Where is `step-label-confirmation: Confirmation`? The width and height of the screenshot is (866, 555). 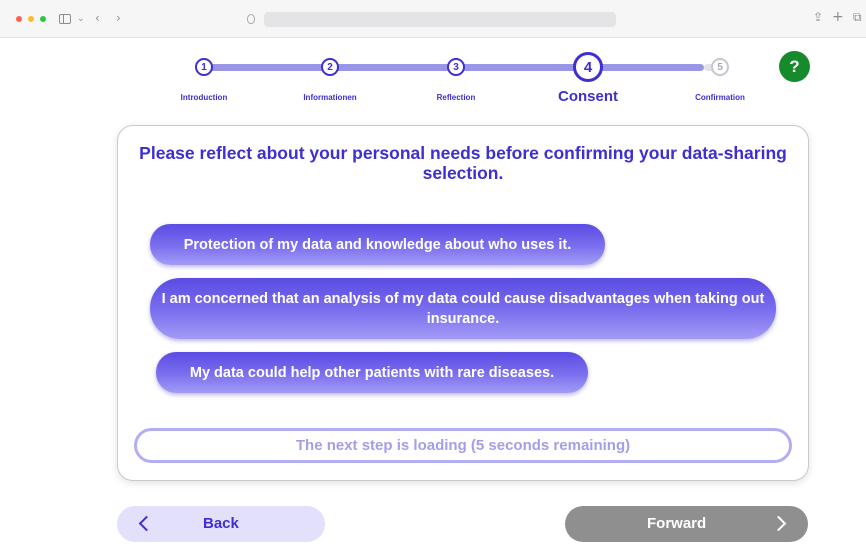
step-label-confirmation: Confirmation is located at coordinates (720, 97).